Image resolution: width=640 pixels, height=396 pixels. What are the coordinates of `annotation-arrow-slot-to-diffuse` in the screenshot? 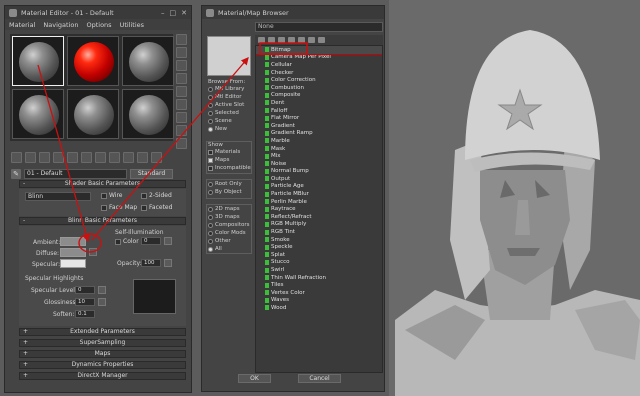 It's located at (63, 153).